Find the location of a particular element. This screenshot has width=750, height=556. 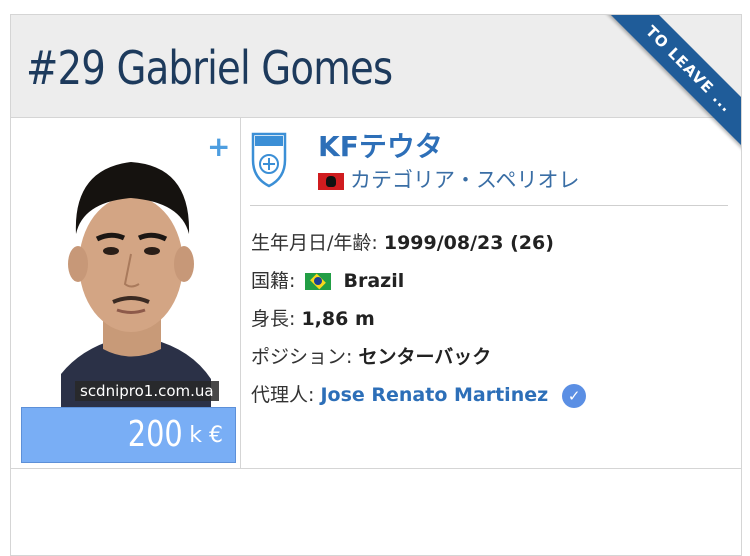

nationality-row: 国籍: Brazil is located at coordinates (327, 279).